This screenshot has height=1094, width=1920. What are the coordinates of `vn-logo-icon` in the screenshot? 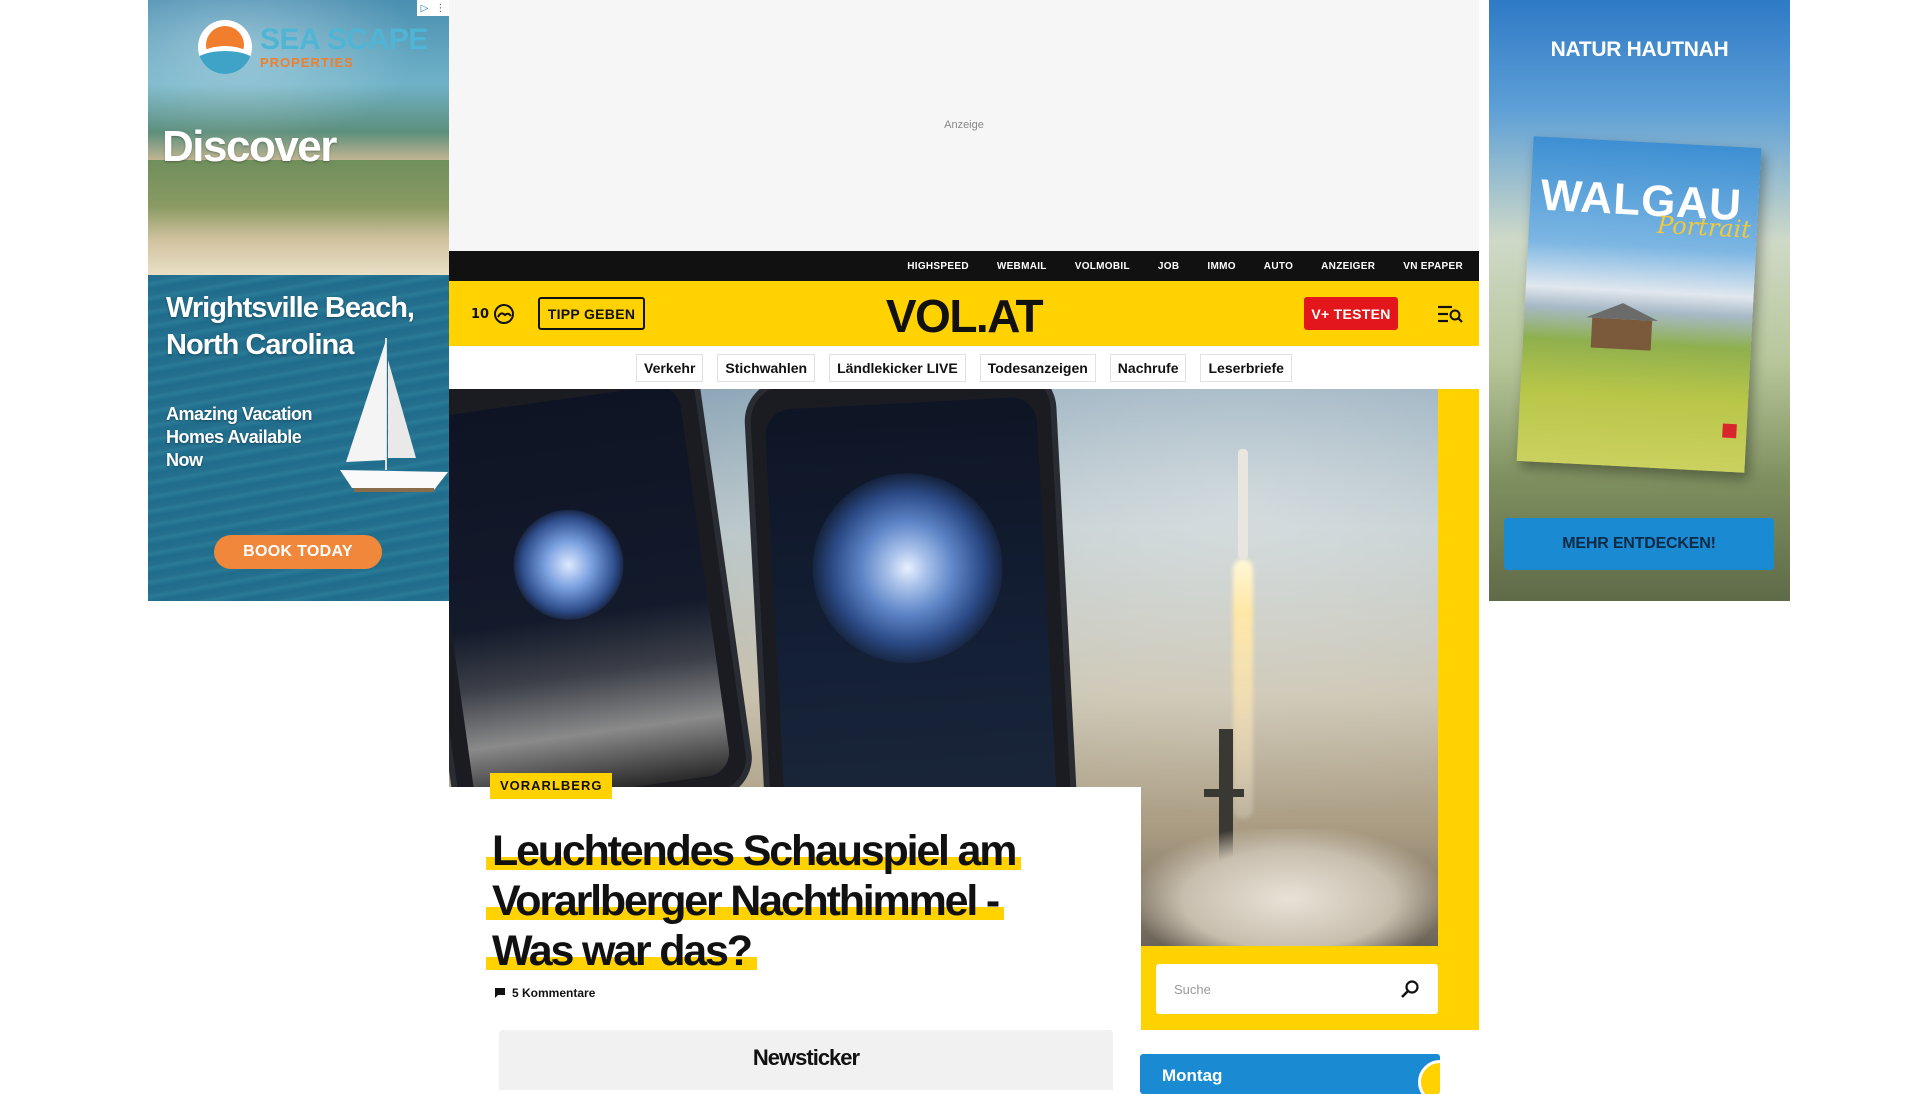 It's located at (1729, 431).